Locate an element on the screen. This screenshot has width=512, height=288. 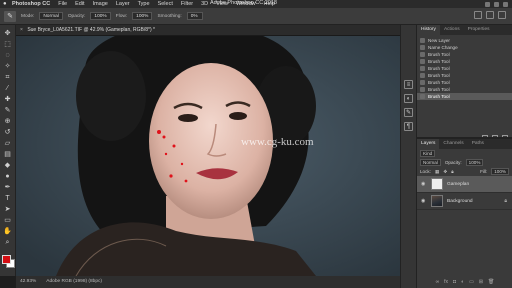
pen-icon: ✒ is located at coordinates (8, 188).